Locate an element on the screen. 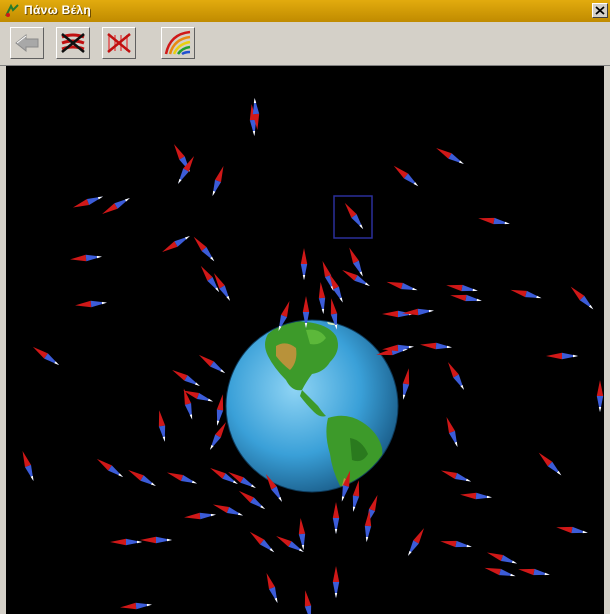  back-button is located at coordinates (27, 43).